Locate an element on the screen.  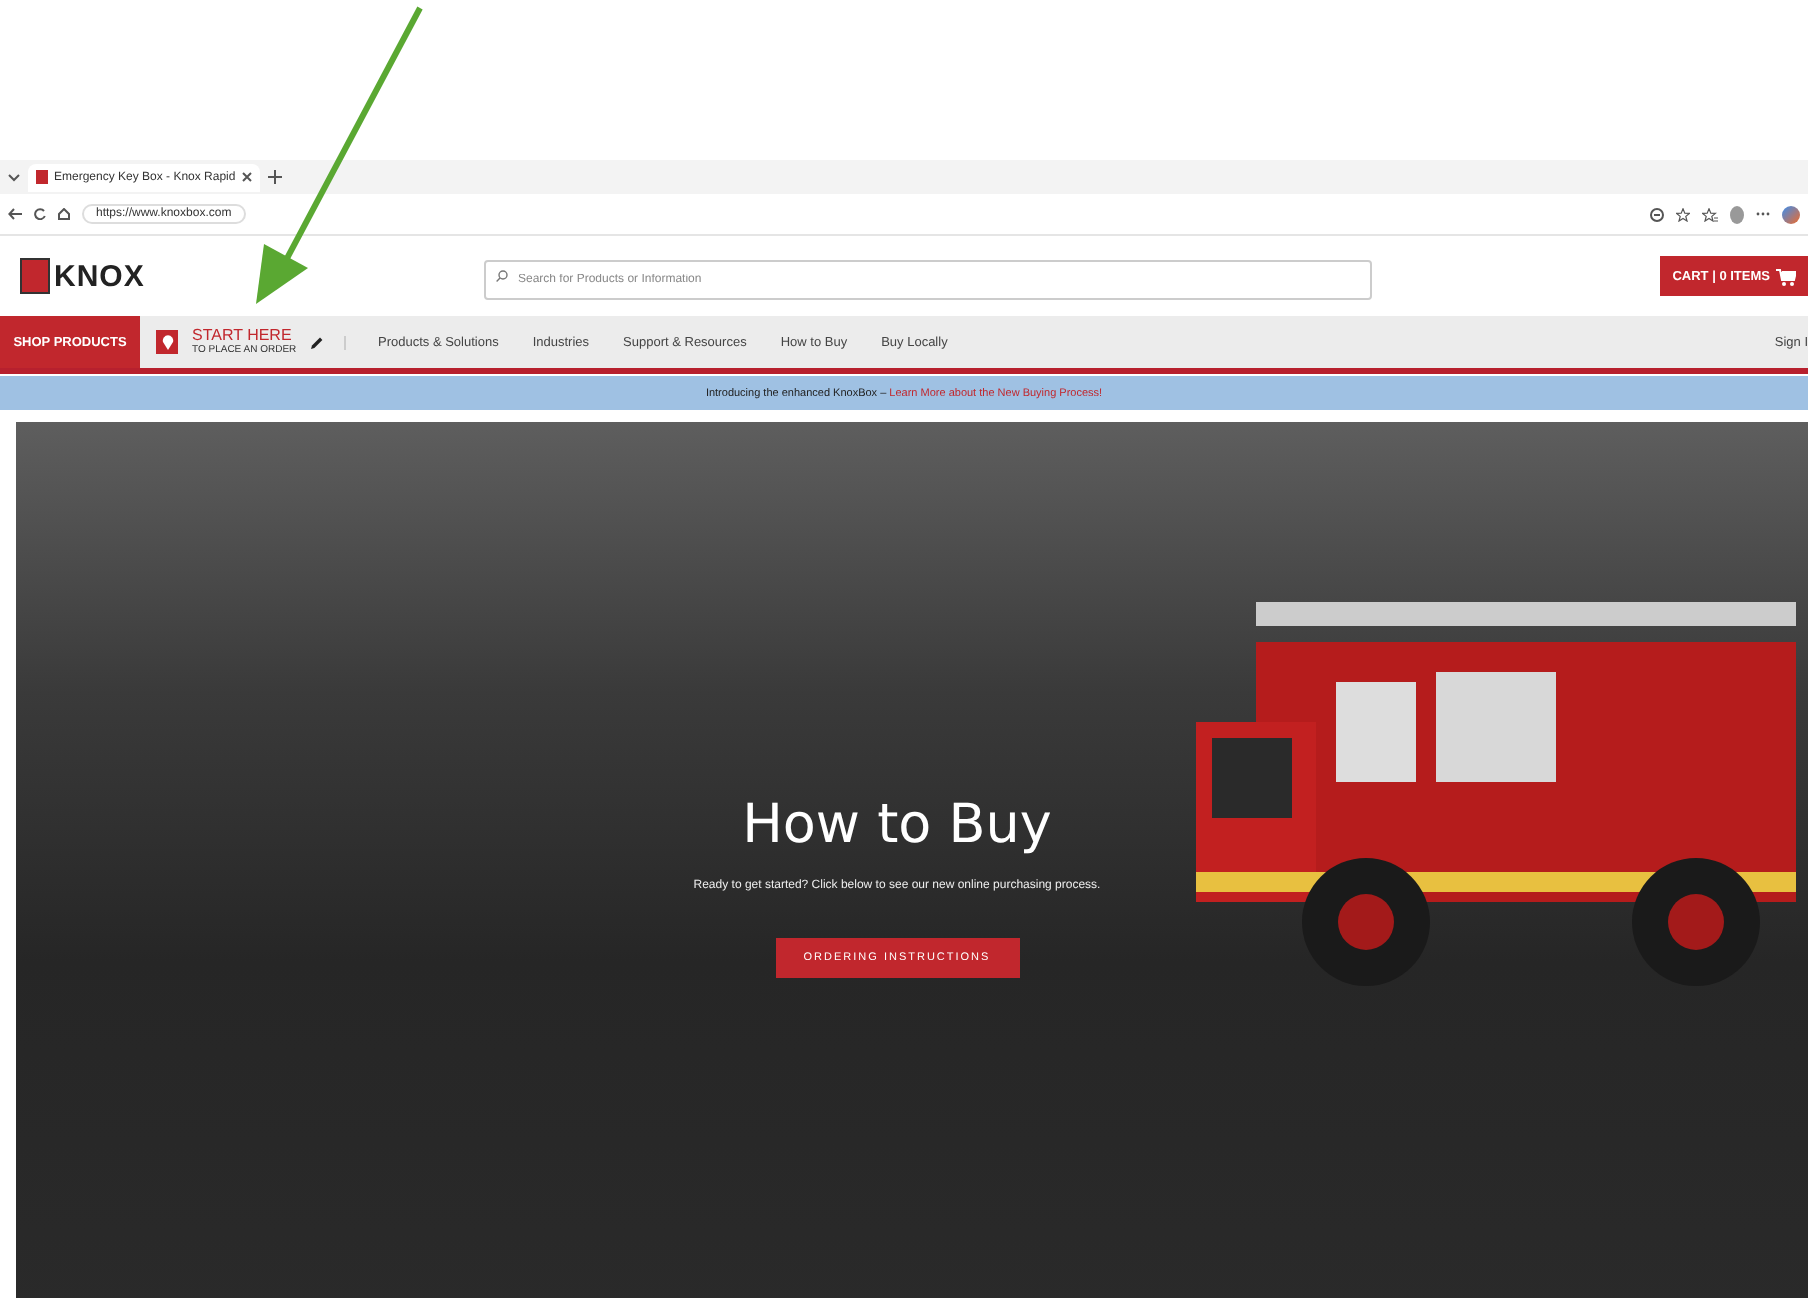
reload-icon is located at coordinates (40, 214).